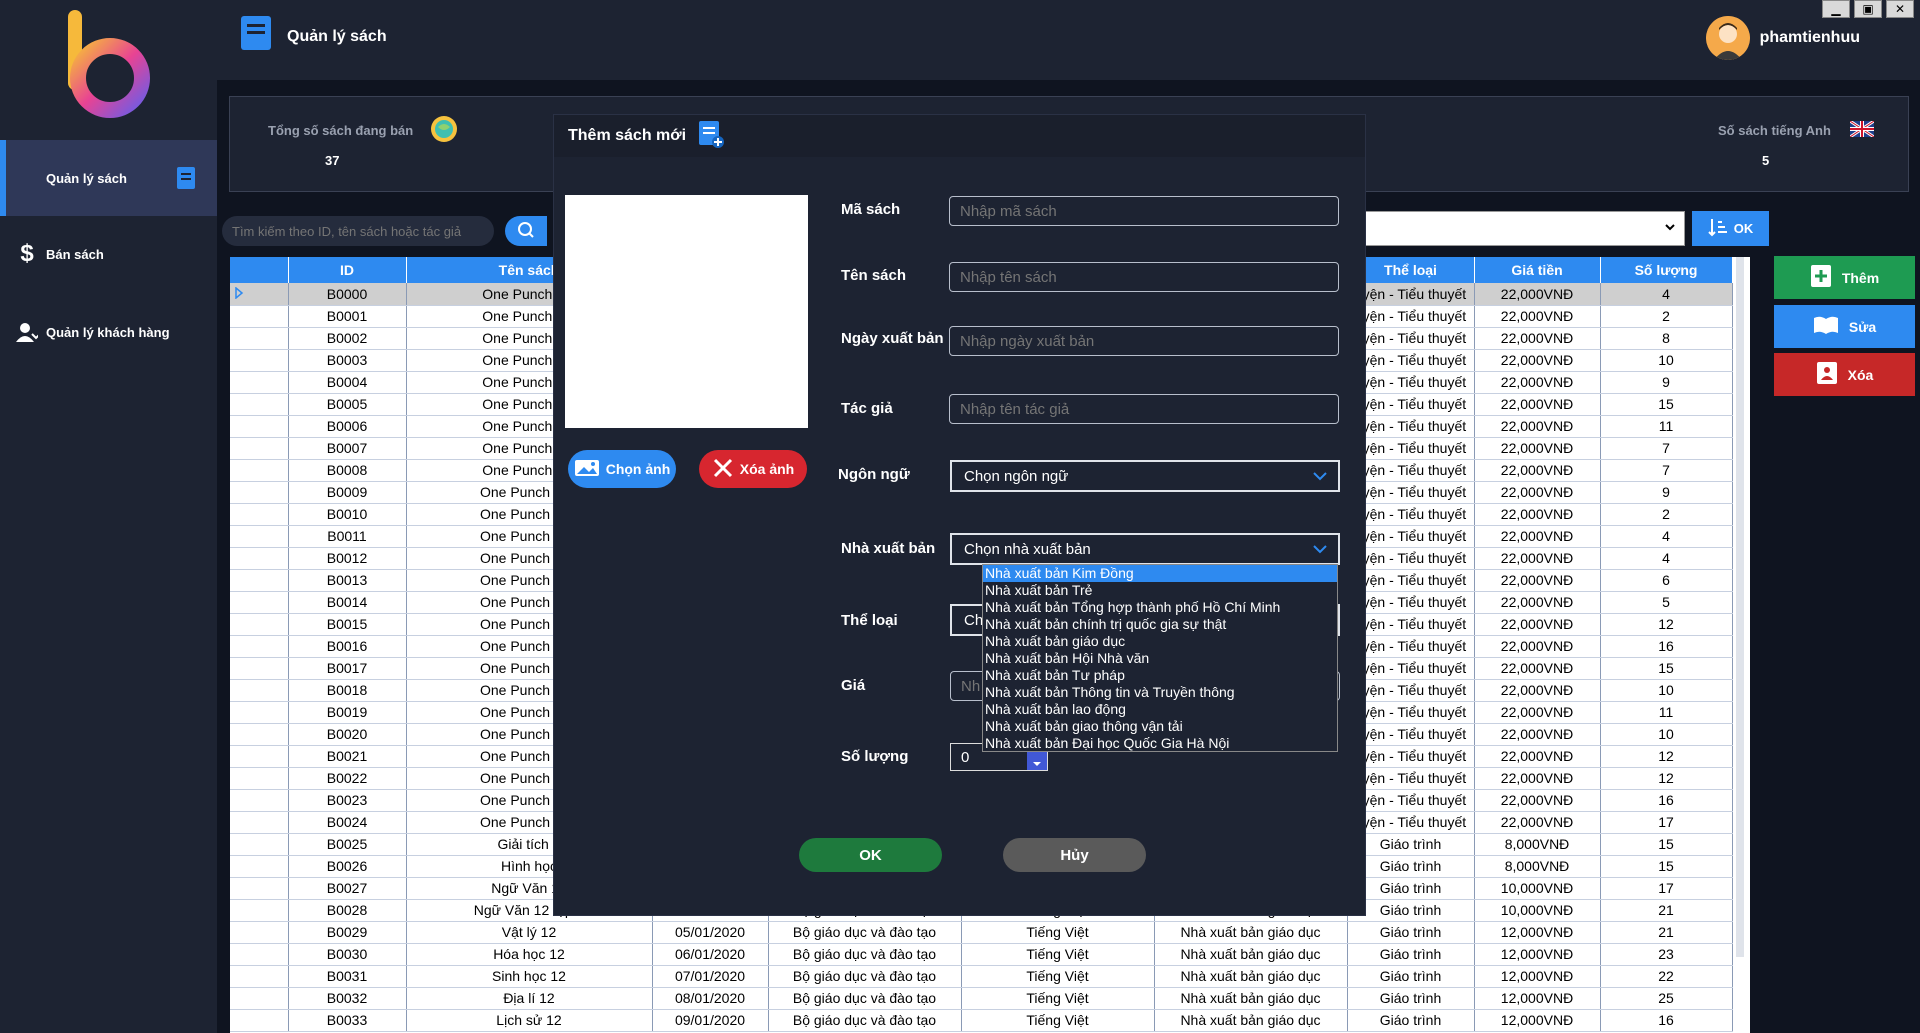 The width and height of the screenshot is (1920, 1033). What do you see at coordinates (1666, 316) in the screenshot?
I see `table-cell: 2` at bounding box center [1666, 316].